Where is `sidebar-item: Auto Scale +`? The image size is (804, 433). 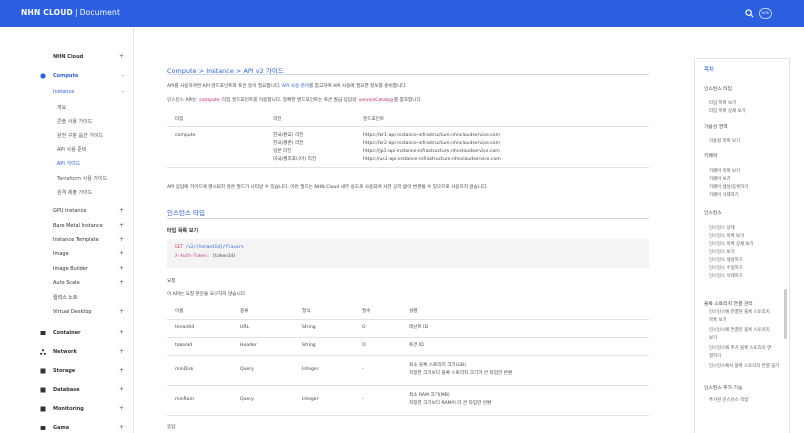 sidebar-item: Auto Scale + is located at coordinates (67, 283).